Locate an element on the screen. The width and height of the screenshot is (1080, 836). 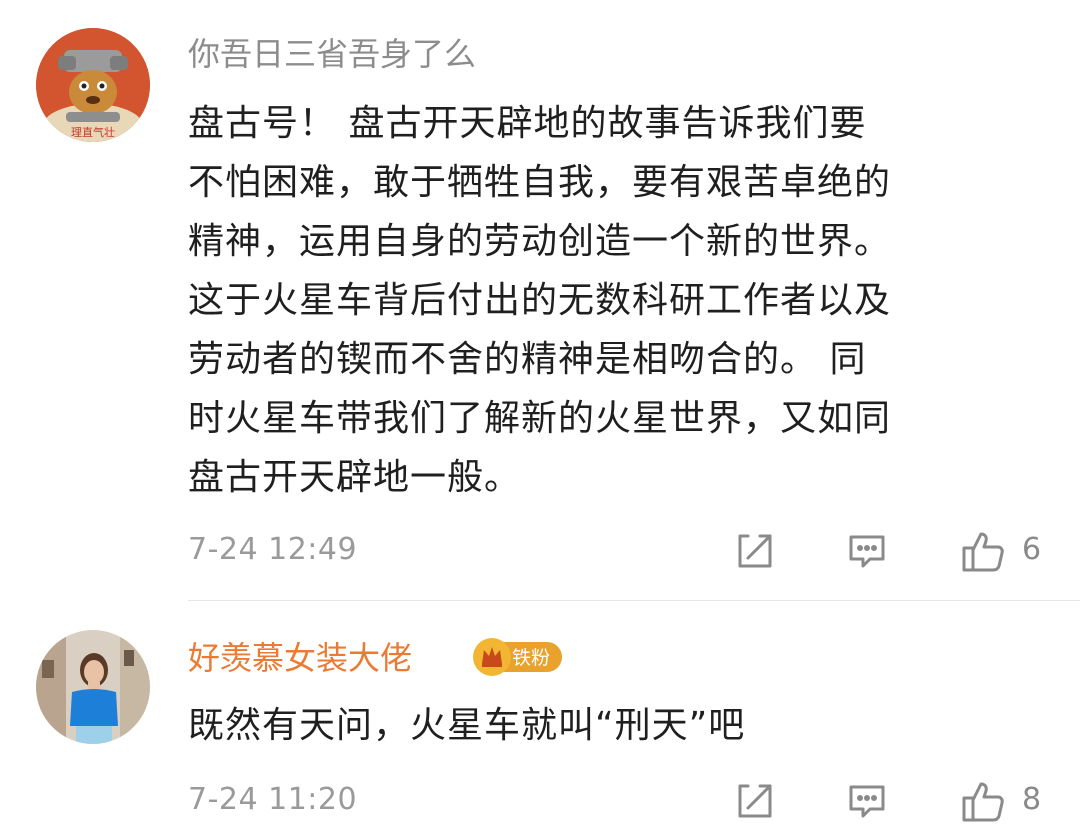
text-line: 盘古开天辟地一般。 is located at coordinates (355, 477).